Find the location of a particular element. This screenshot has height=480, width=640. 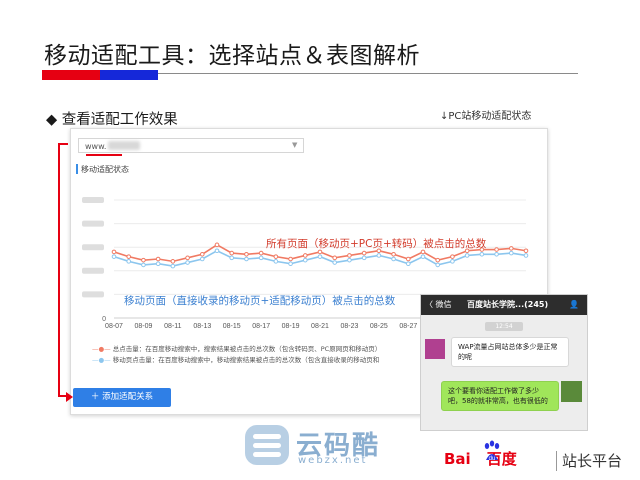

x-tick-label: 08-15 is located at coordinates (232, 326).